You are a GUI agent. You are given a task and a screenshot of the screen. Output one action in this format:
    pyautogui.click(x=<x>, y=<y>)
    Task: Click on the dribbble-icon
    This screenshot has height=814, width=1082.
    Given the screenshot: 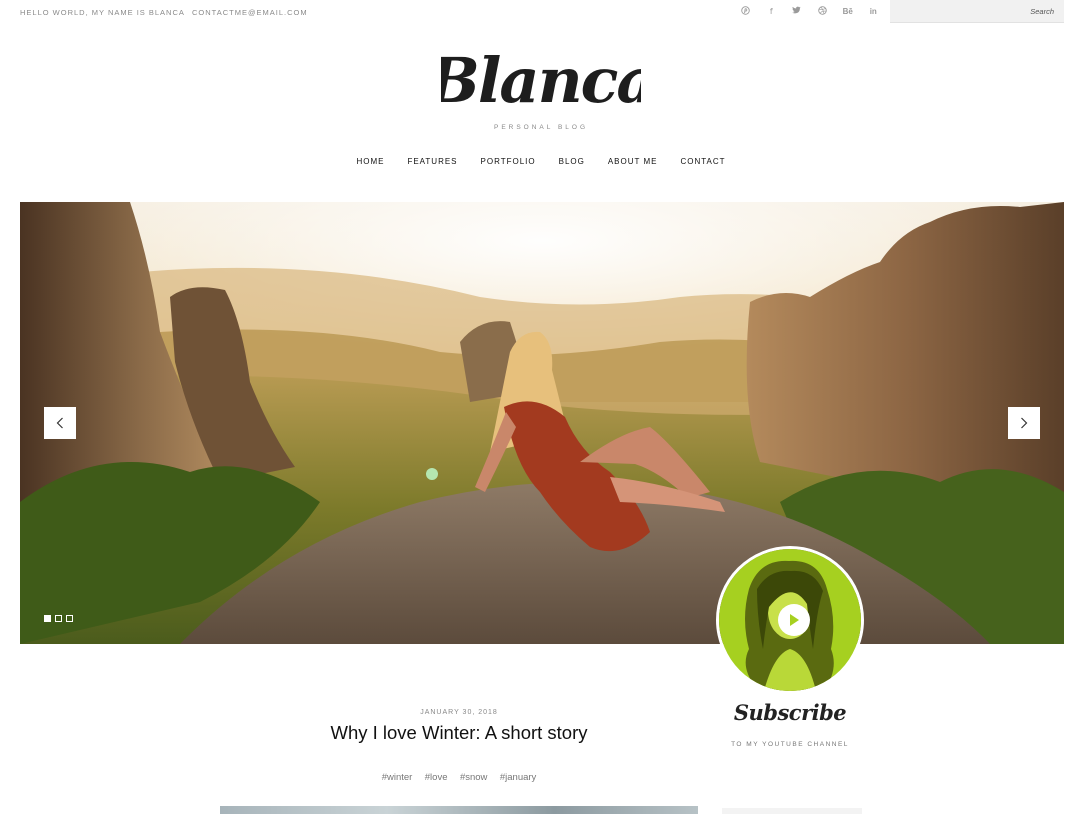 What is the action you would take?
    pyautogui.click(x=823, y=12)
    